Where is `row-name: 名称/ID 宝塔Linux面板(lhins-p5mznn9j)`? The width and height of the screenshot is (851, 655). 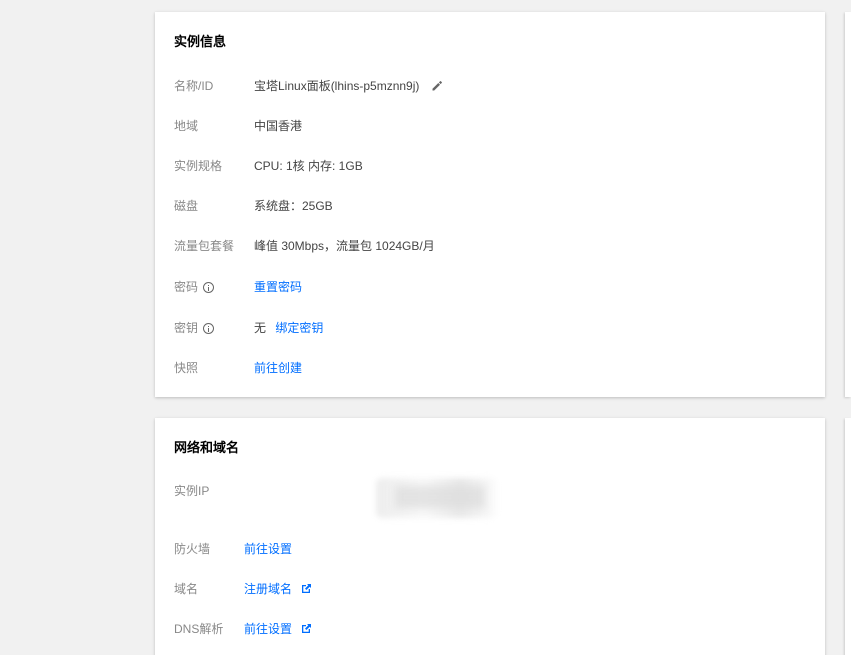
row-name: 名称/ID 宝塔Linux面板(lhins-p5mznn9j) is located at coordinates (499, 86).